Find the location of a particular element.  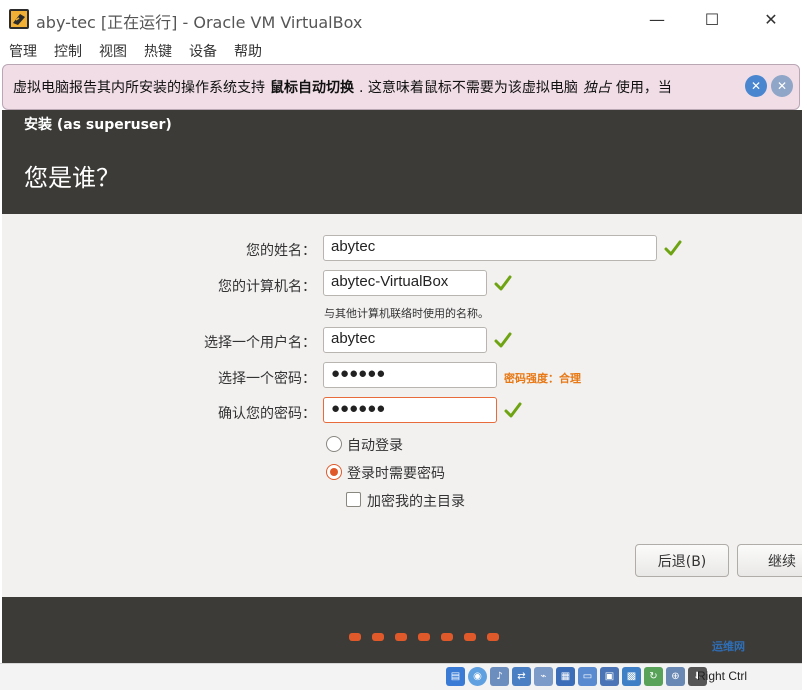

password-strength: 密码强度：合理 is located at coordinates (542, 378).